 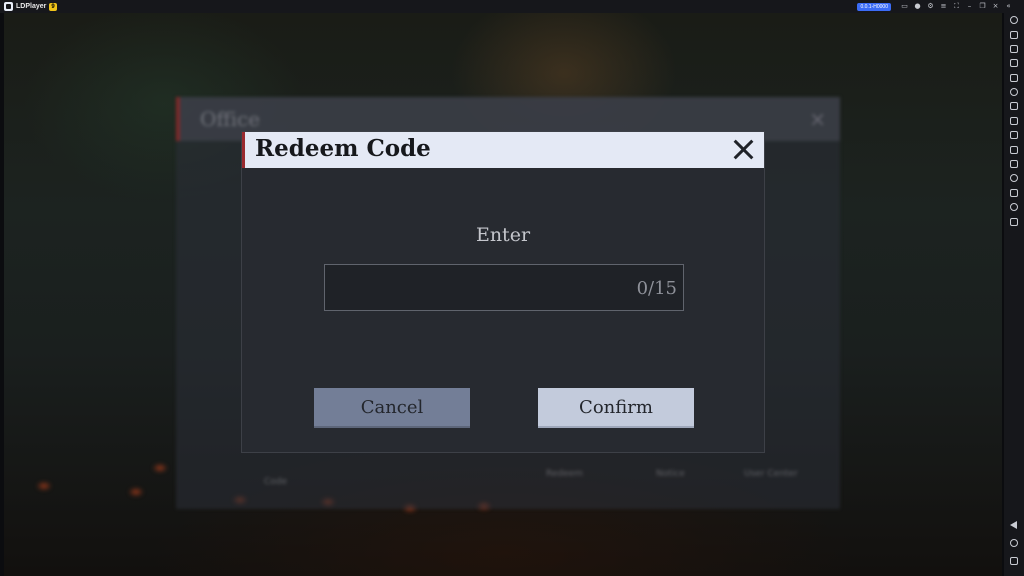 What do you see at coordinates (276, 482) in the screenshot?
I see `office-label-code: Code` at bounding box center [276, 482].